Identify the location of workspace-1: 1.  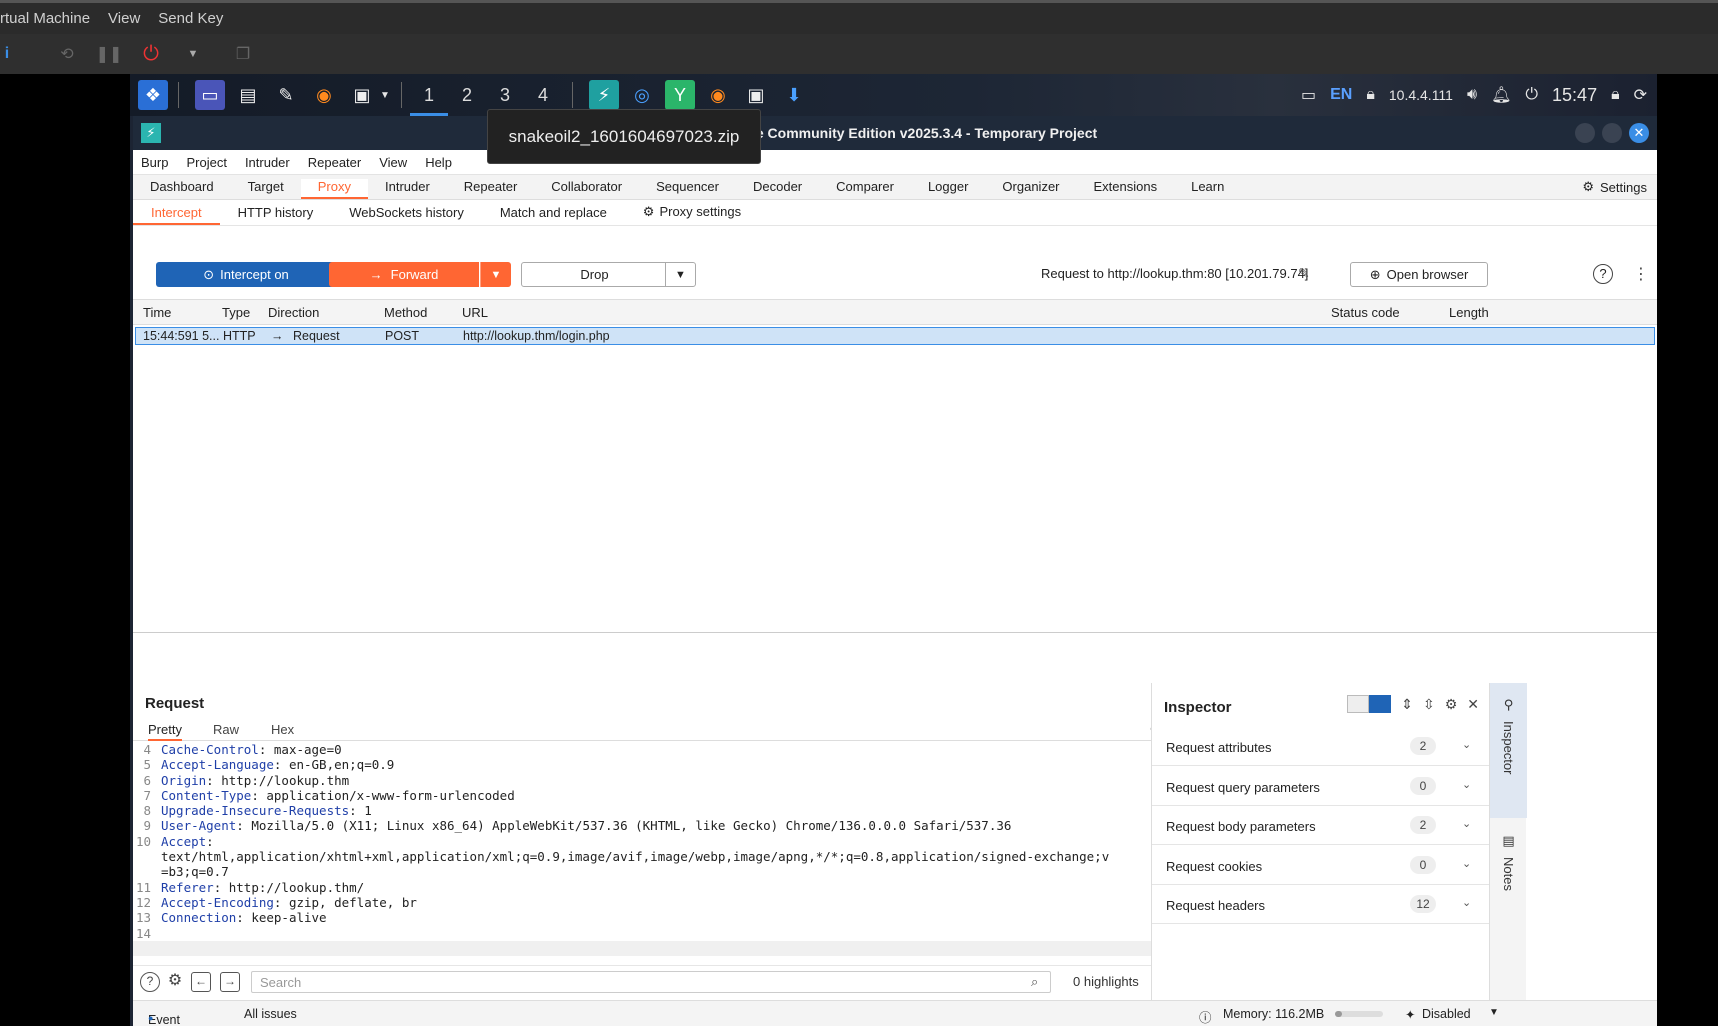
(429, 95).